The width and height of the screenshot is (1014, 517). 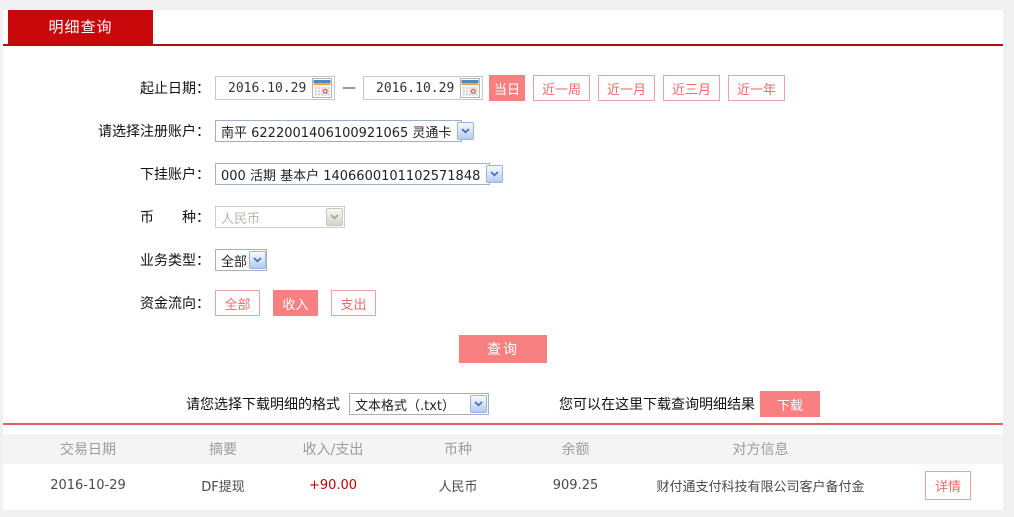 I want to click on end-date-value: 2016.10.29, so click(x=415, y=88).